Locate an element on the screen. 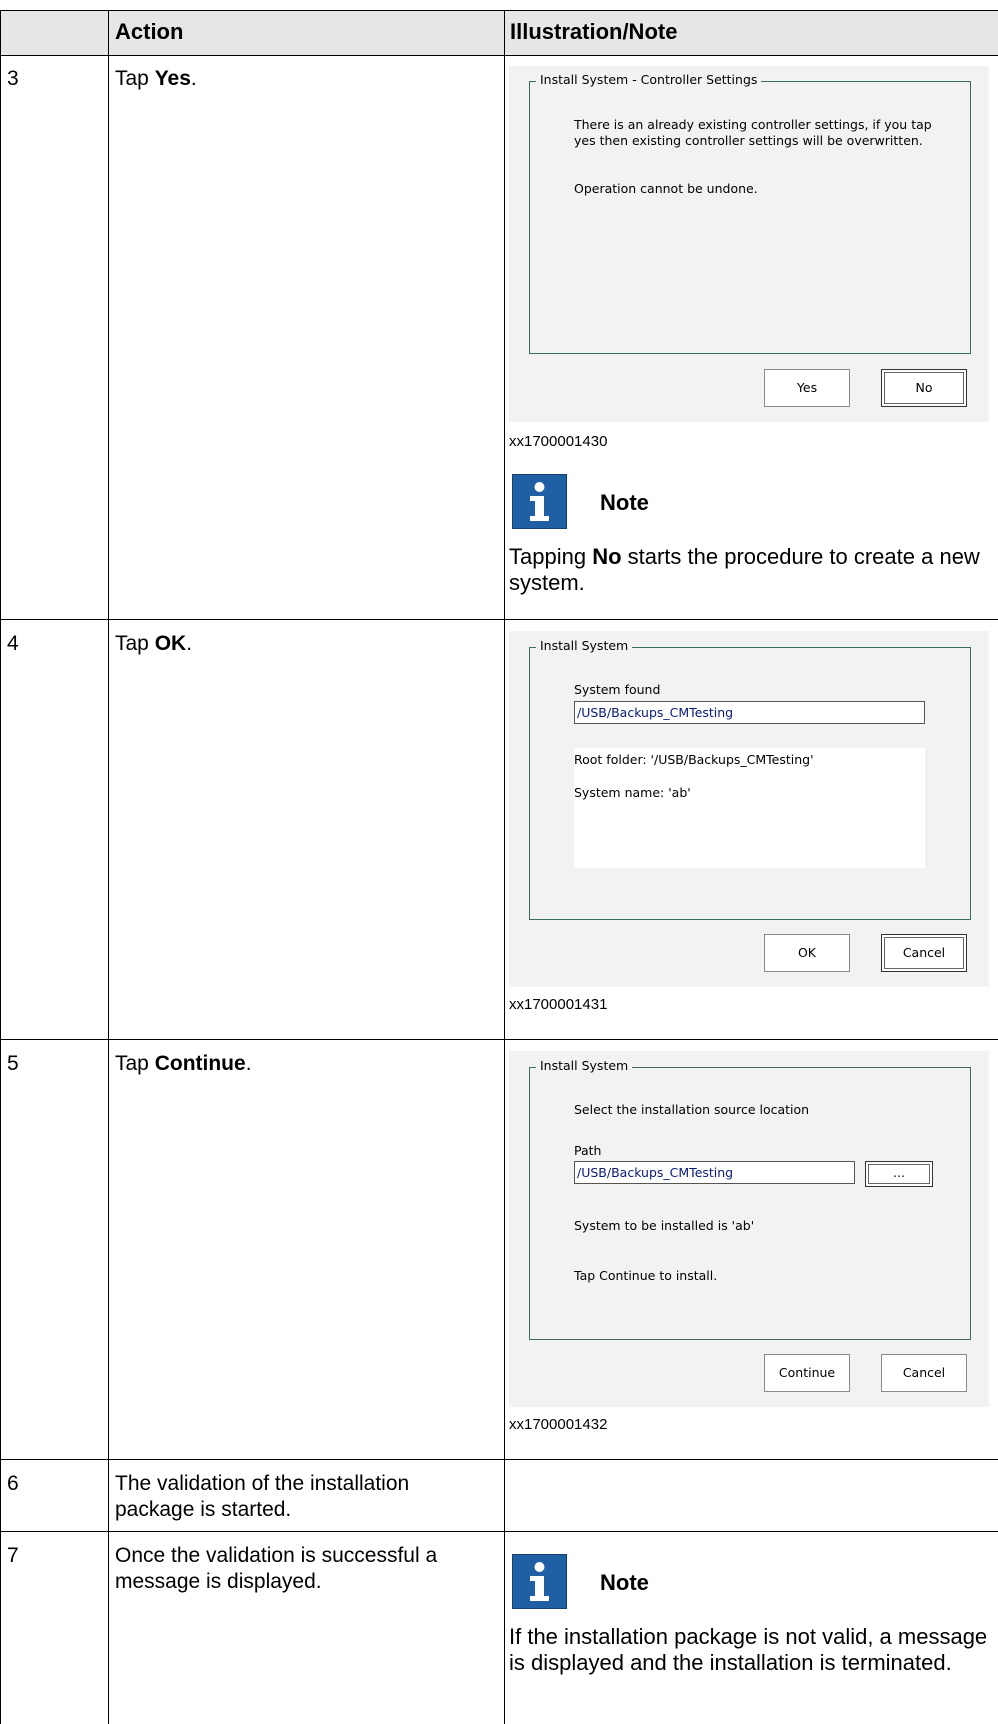 The height and width of the screenshot is (1724, 998). step-number: 6 is located at coordinates (13, 1483).